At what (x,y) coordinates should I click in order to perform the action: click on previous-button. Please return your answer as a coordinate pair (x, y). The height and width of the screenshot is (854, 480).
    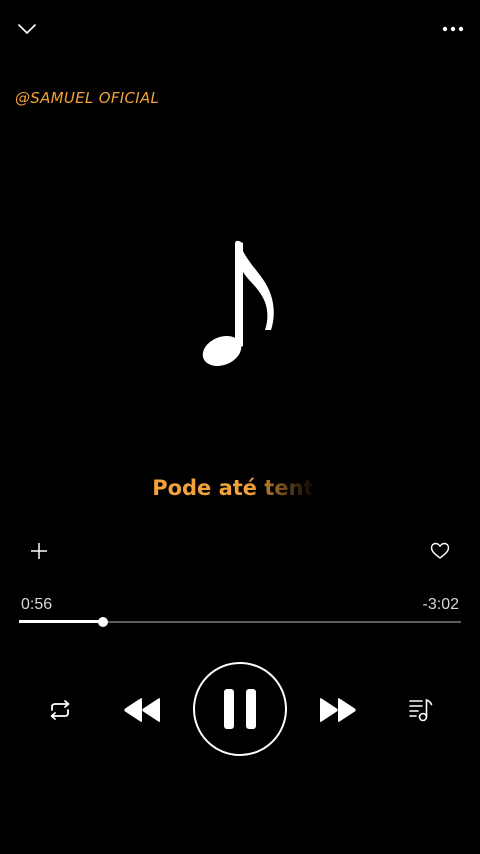
    Looking at the image, I should click on (142, 710).